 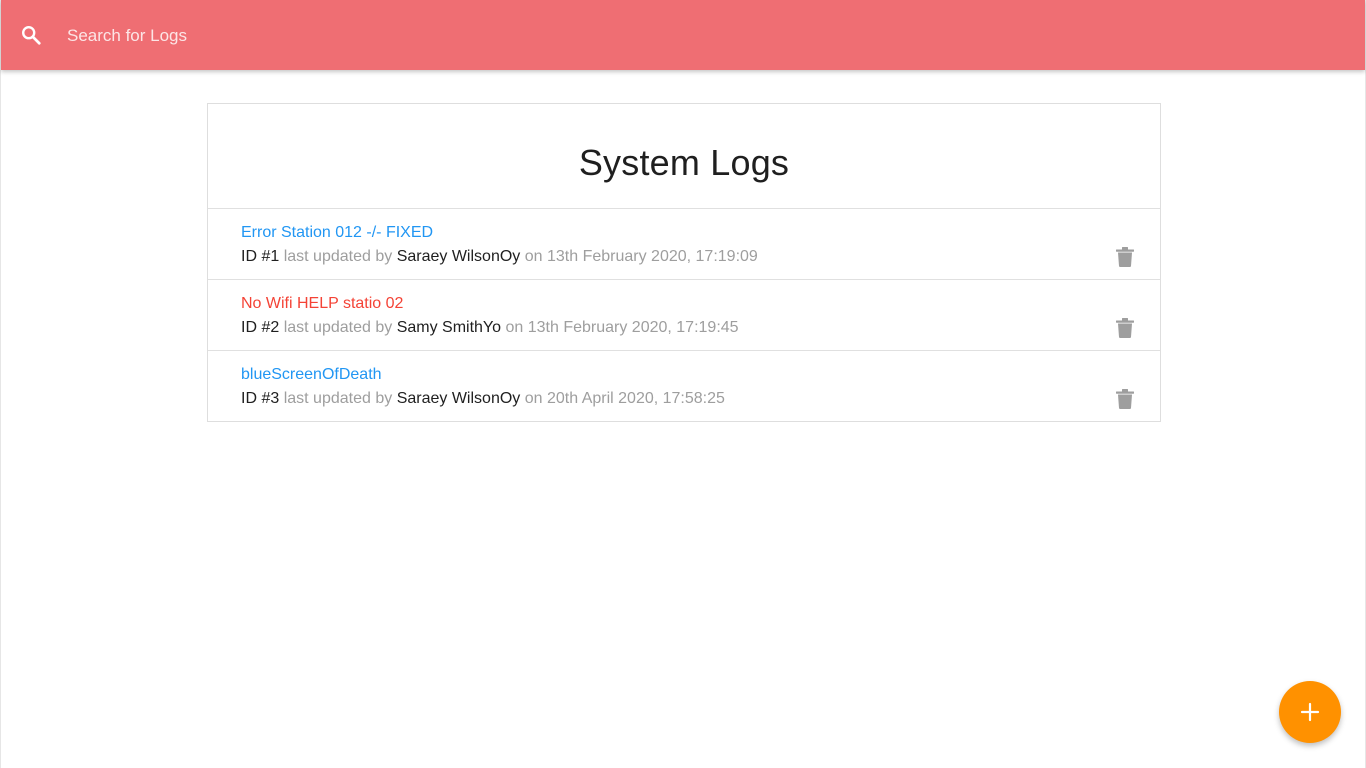 What do you see at coordinates (633, 327) in the screenshot?
I see `log-date: 13th February 2020, 17:19:45` at bounding box center [633, 327].